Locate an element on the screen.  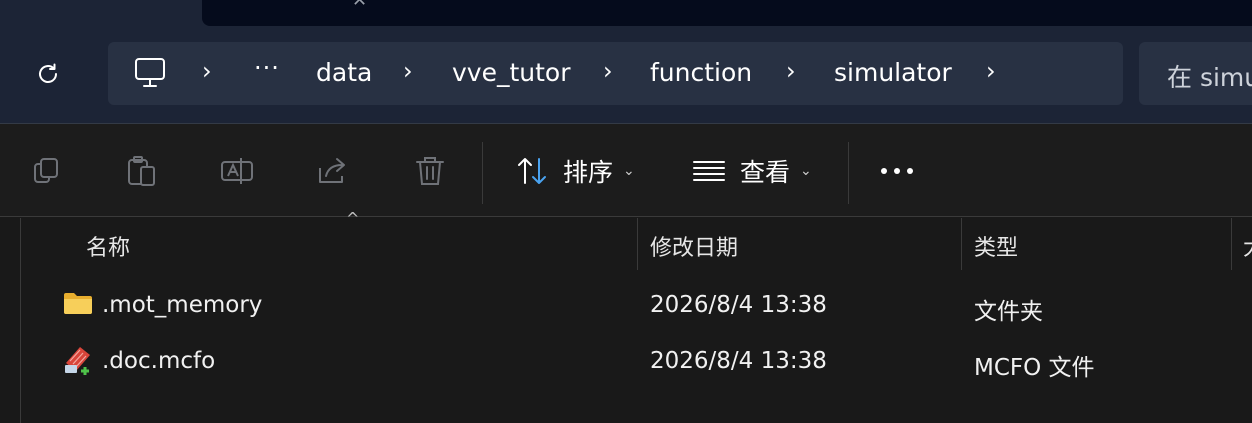
refresh-button is located at coordinates (48, 74).